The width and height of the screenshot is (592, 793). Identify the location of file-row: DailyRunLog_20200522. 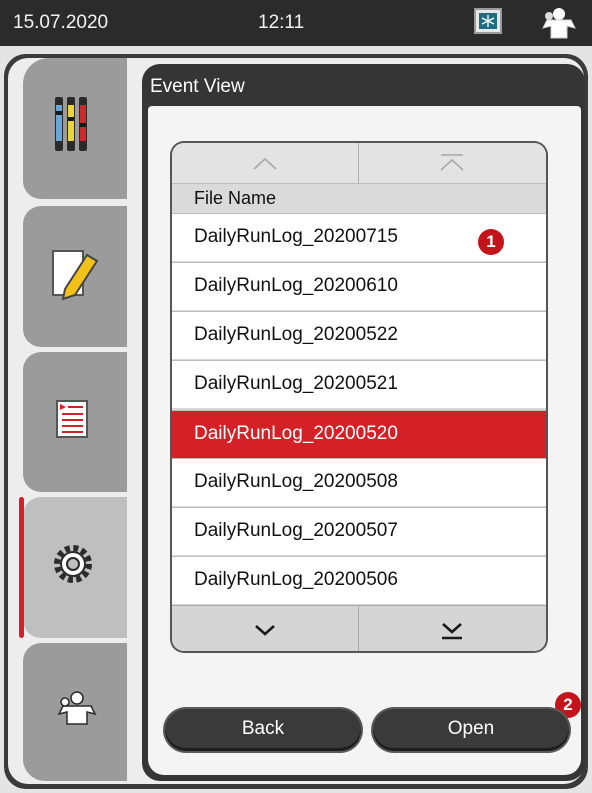
(359, 335).